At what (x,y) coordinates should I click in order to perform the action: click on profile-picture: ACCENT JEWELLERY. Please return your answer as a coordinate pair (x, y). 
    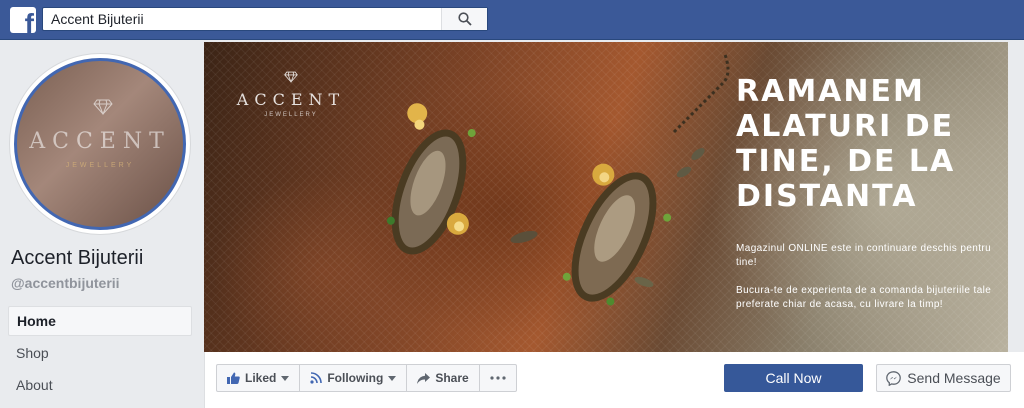
    Looking at the image, I should click on (100, 144).